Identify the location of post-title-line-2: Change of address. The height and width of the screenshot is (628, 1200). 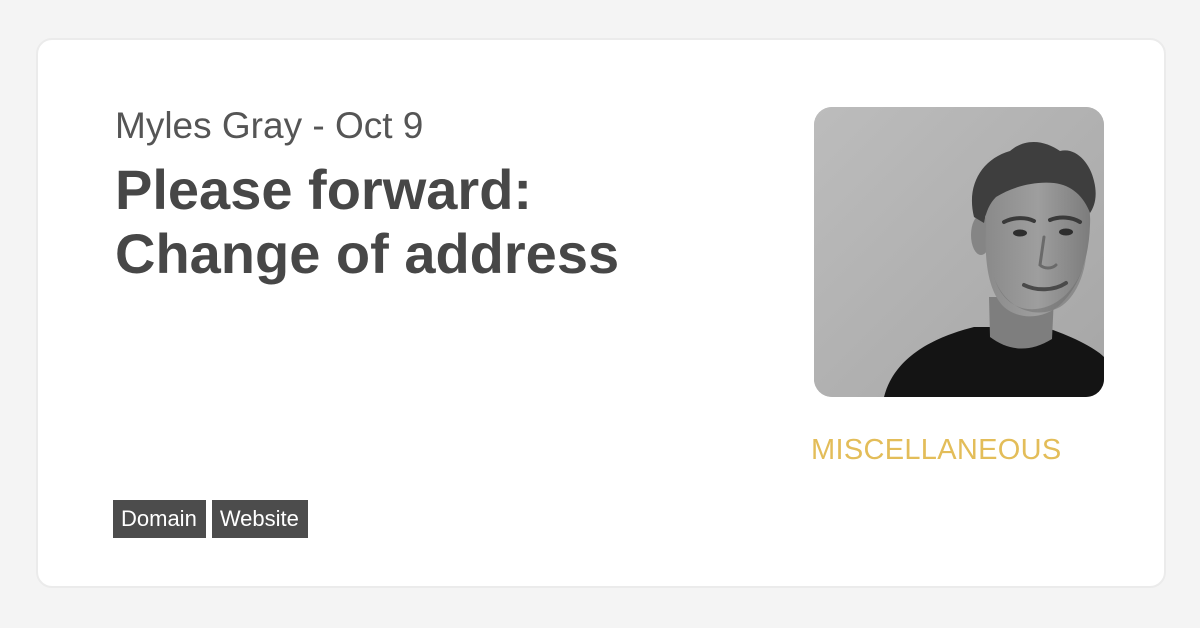
(367, 253).